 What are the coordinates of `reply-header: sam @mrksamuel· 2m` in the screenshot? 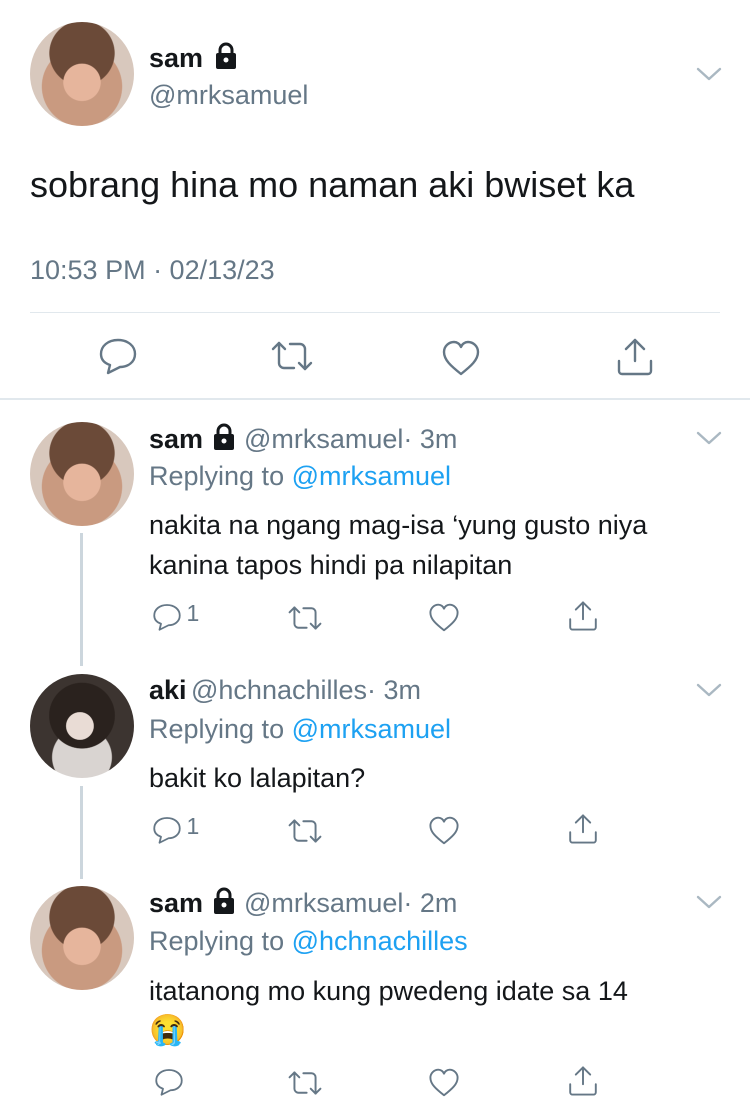 It's located at (303, 903).